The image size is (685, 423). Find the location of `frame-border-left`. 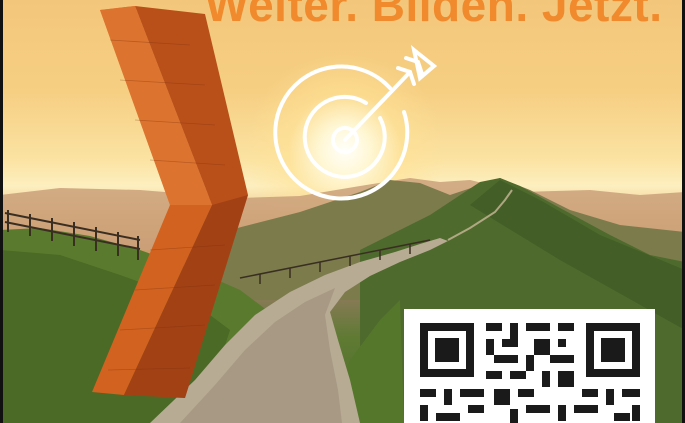

frame-border-left is located at coordinates (1, 211).